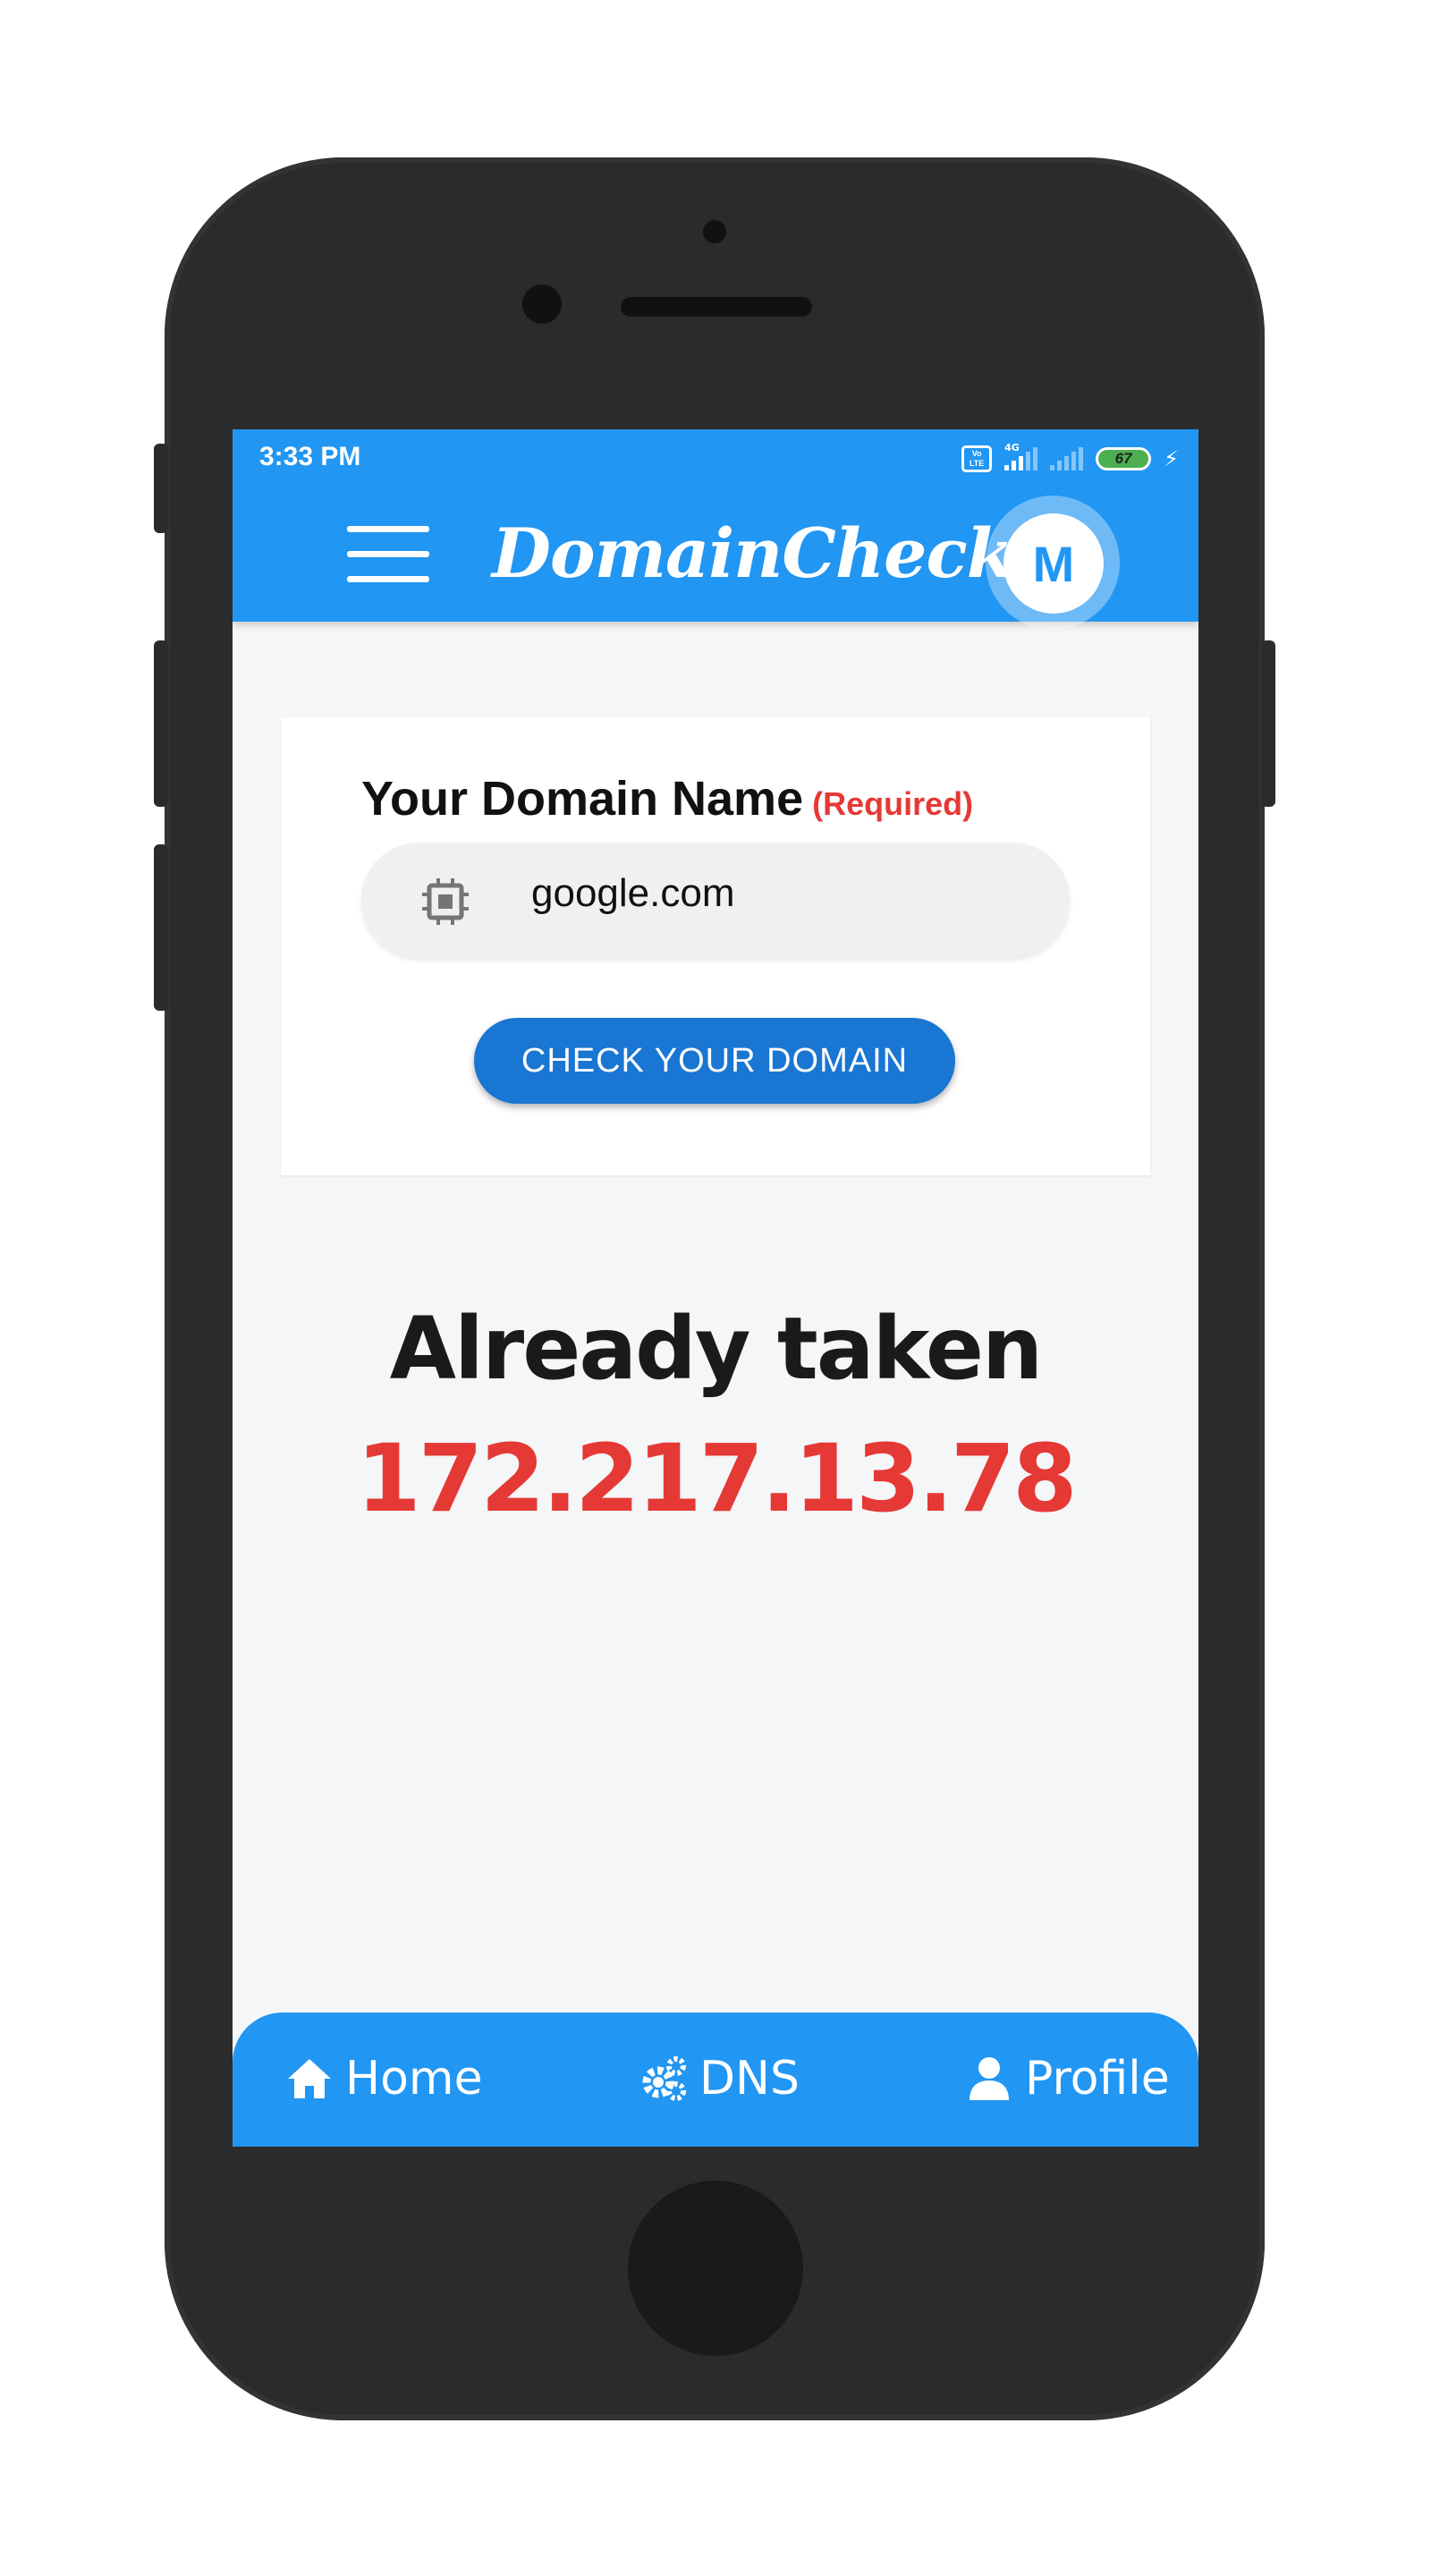  Describe the element at coordinates (161, 723) in the screenshot. I see `volume-up-button` at that location.